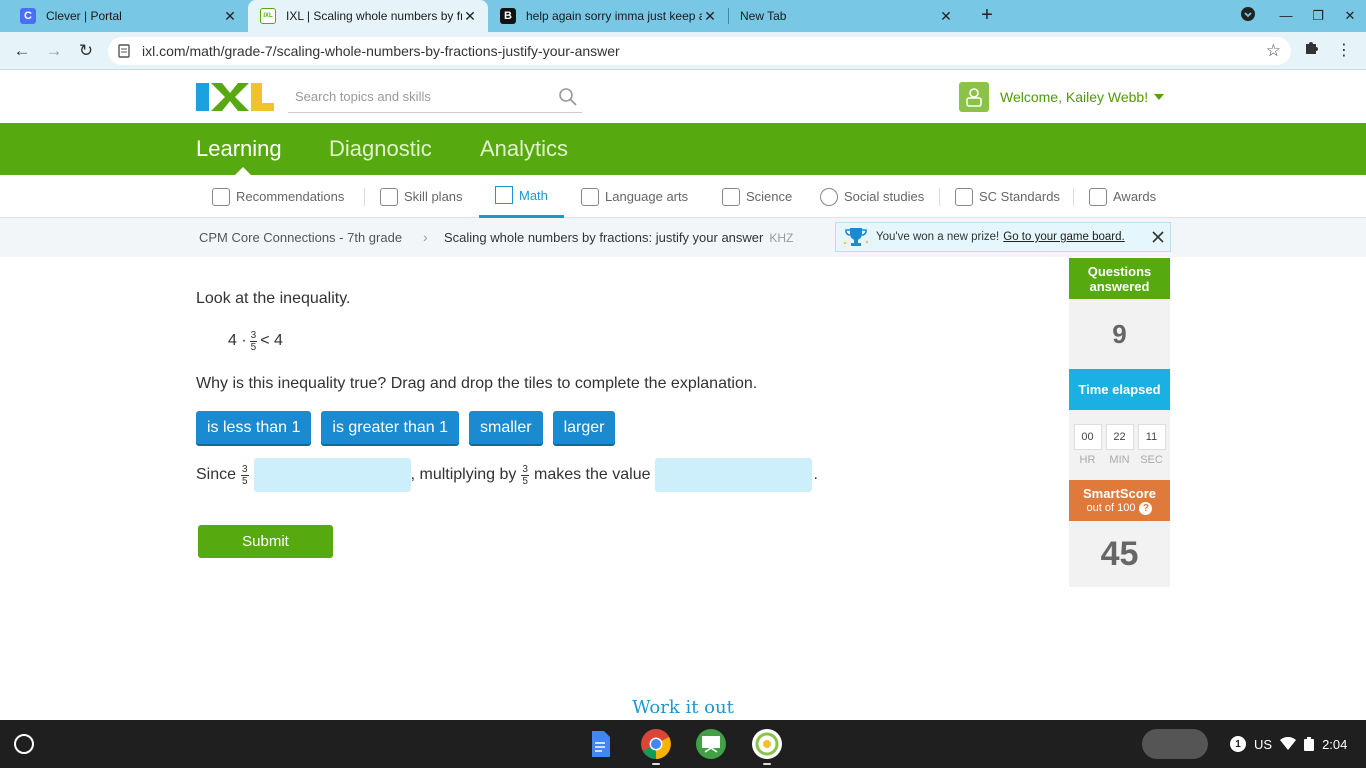 This screenshot has width=1366, height=768. What do you see at coordinates (425, 237) in the screenshot?
I see `chevron-right-icon: ›` at bounding box center [425, 237].